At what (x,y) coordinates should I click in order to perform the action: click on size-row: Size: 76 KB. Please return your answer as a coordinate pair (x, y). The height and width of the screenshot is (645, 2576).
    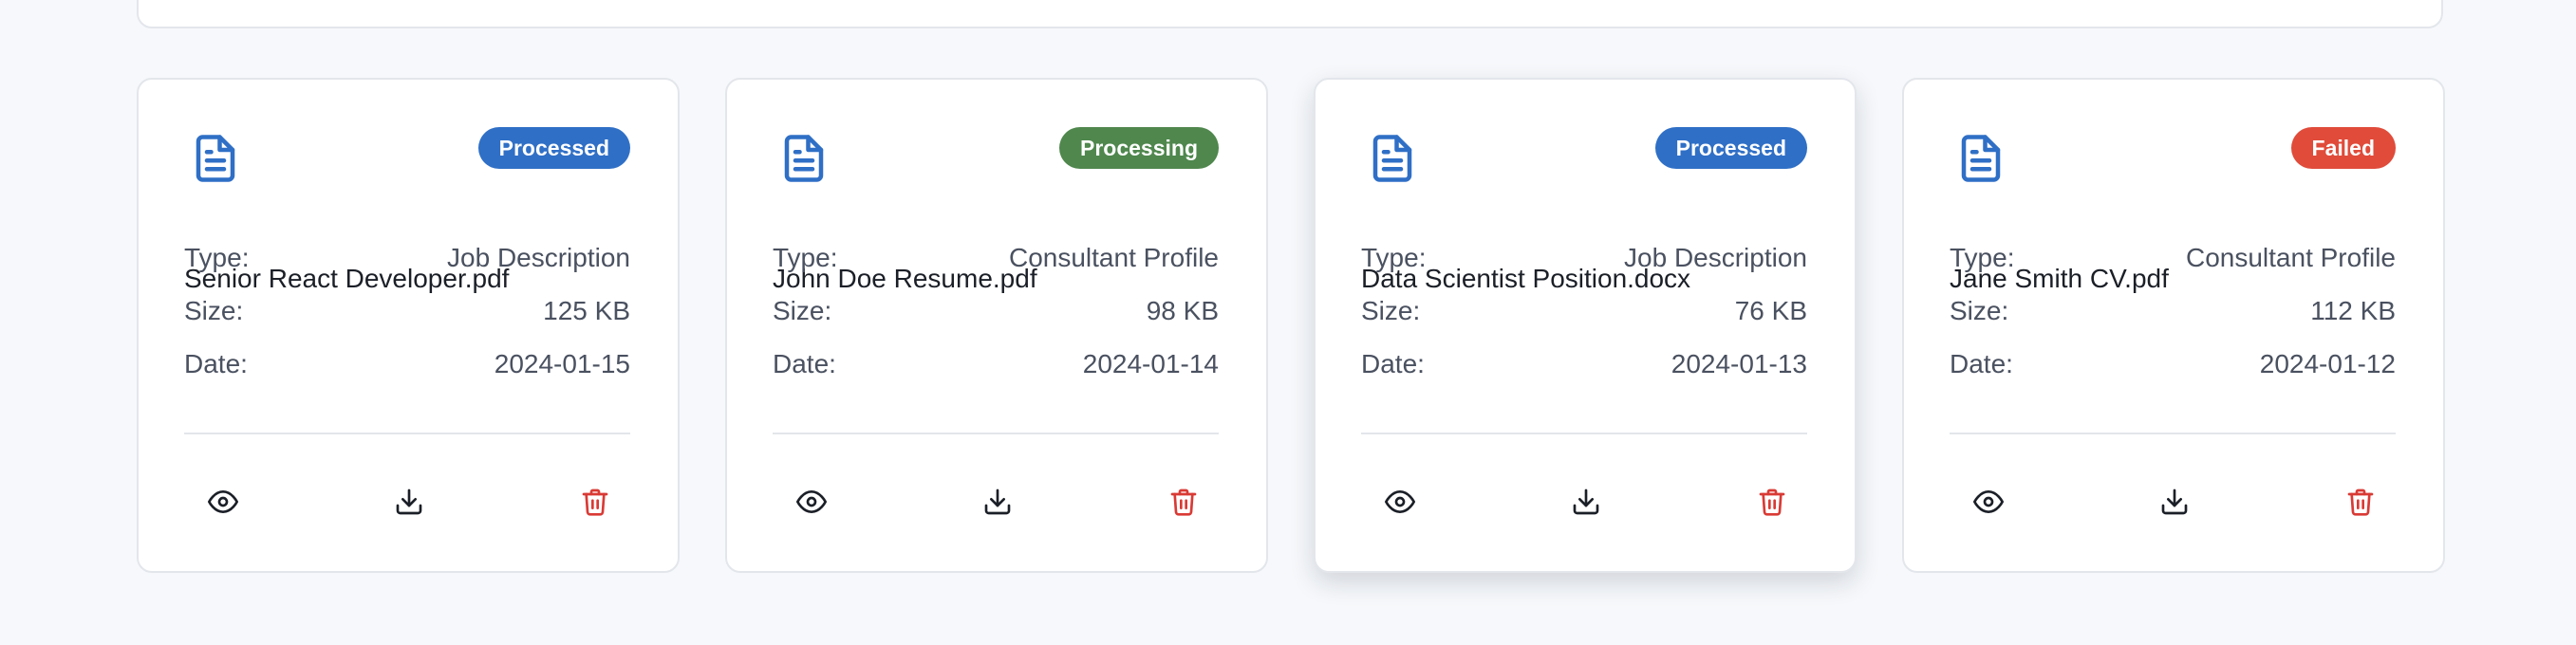
    Looking at the image, I should click on (1584, 311).